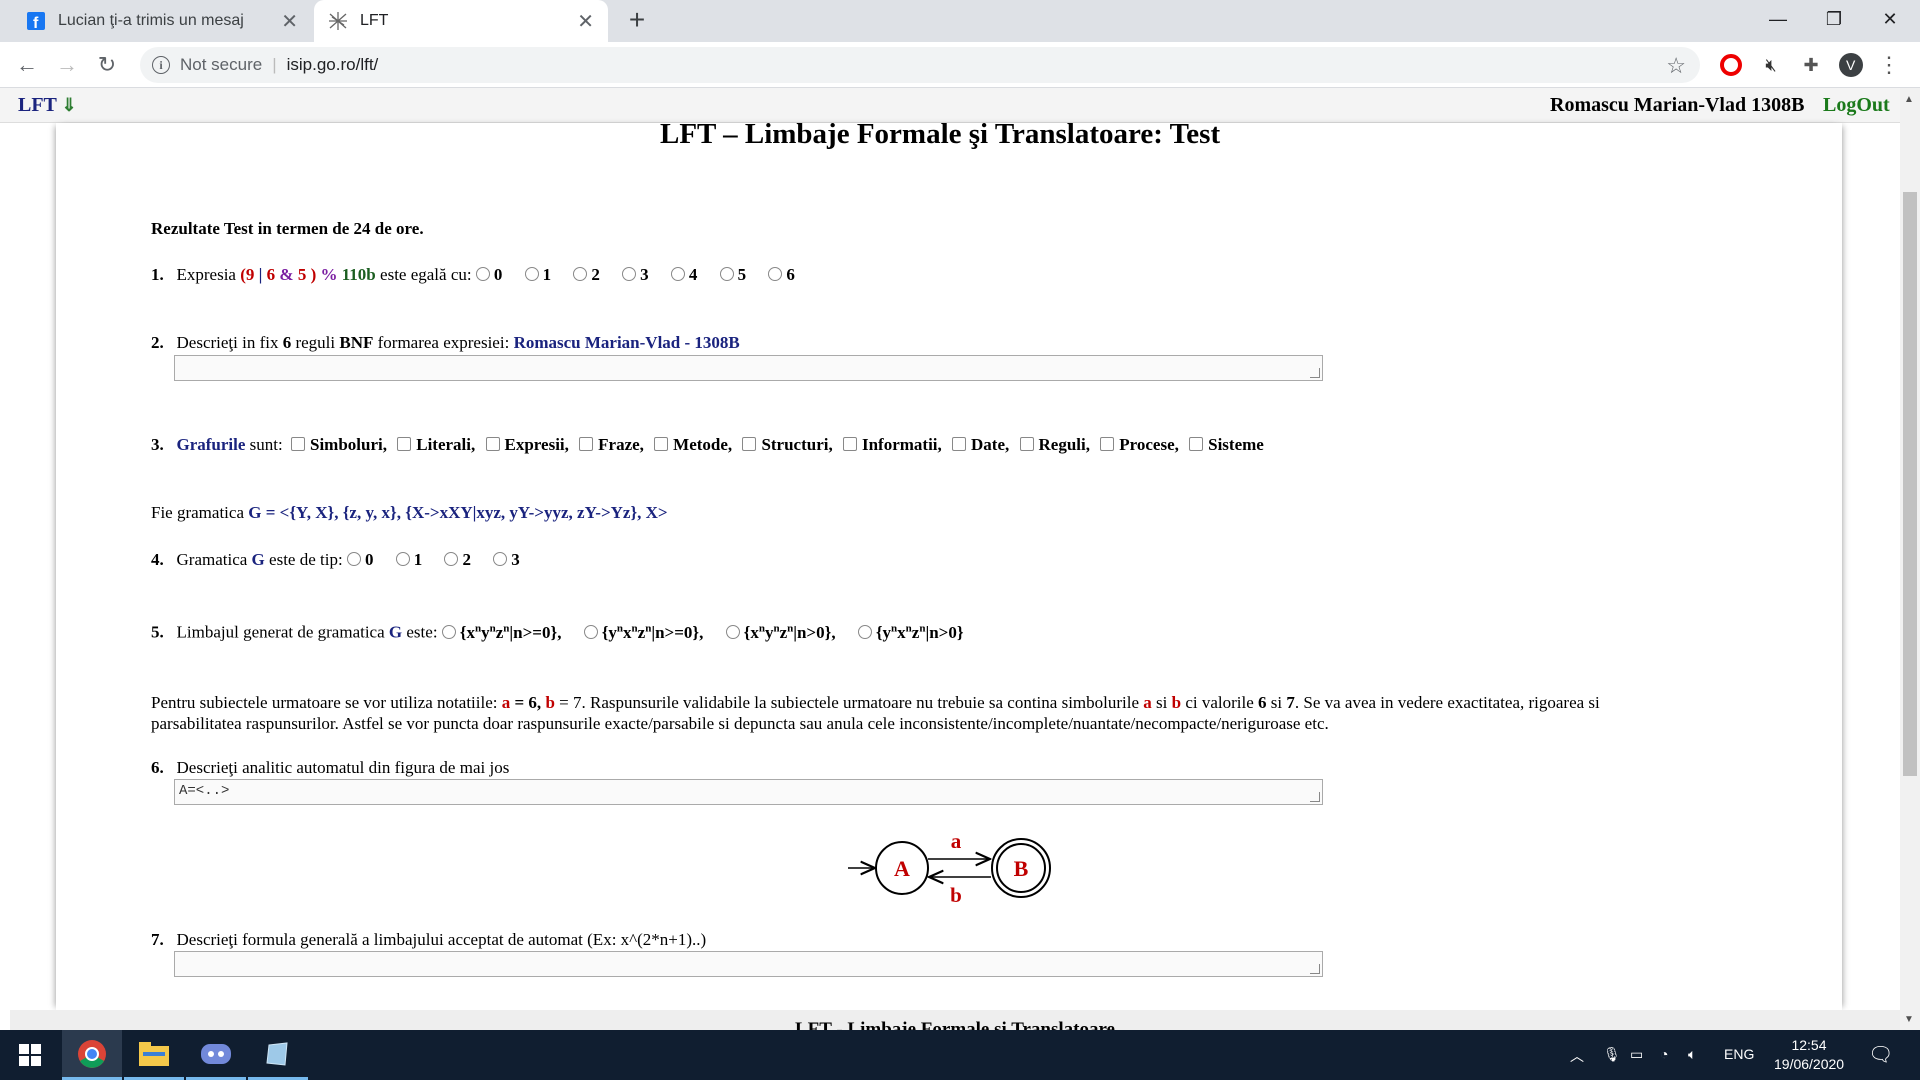 Image resolution: width=1920 pixels, height=1080 pixels. What do you see at coordinates (461, 21) in the screenshot?
I see `tab-lft: LFT ✕` at bounding box center [461, 21].